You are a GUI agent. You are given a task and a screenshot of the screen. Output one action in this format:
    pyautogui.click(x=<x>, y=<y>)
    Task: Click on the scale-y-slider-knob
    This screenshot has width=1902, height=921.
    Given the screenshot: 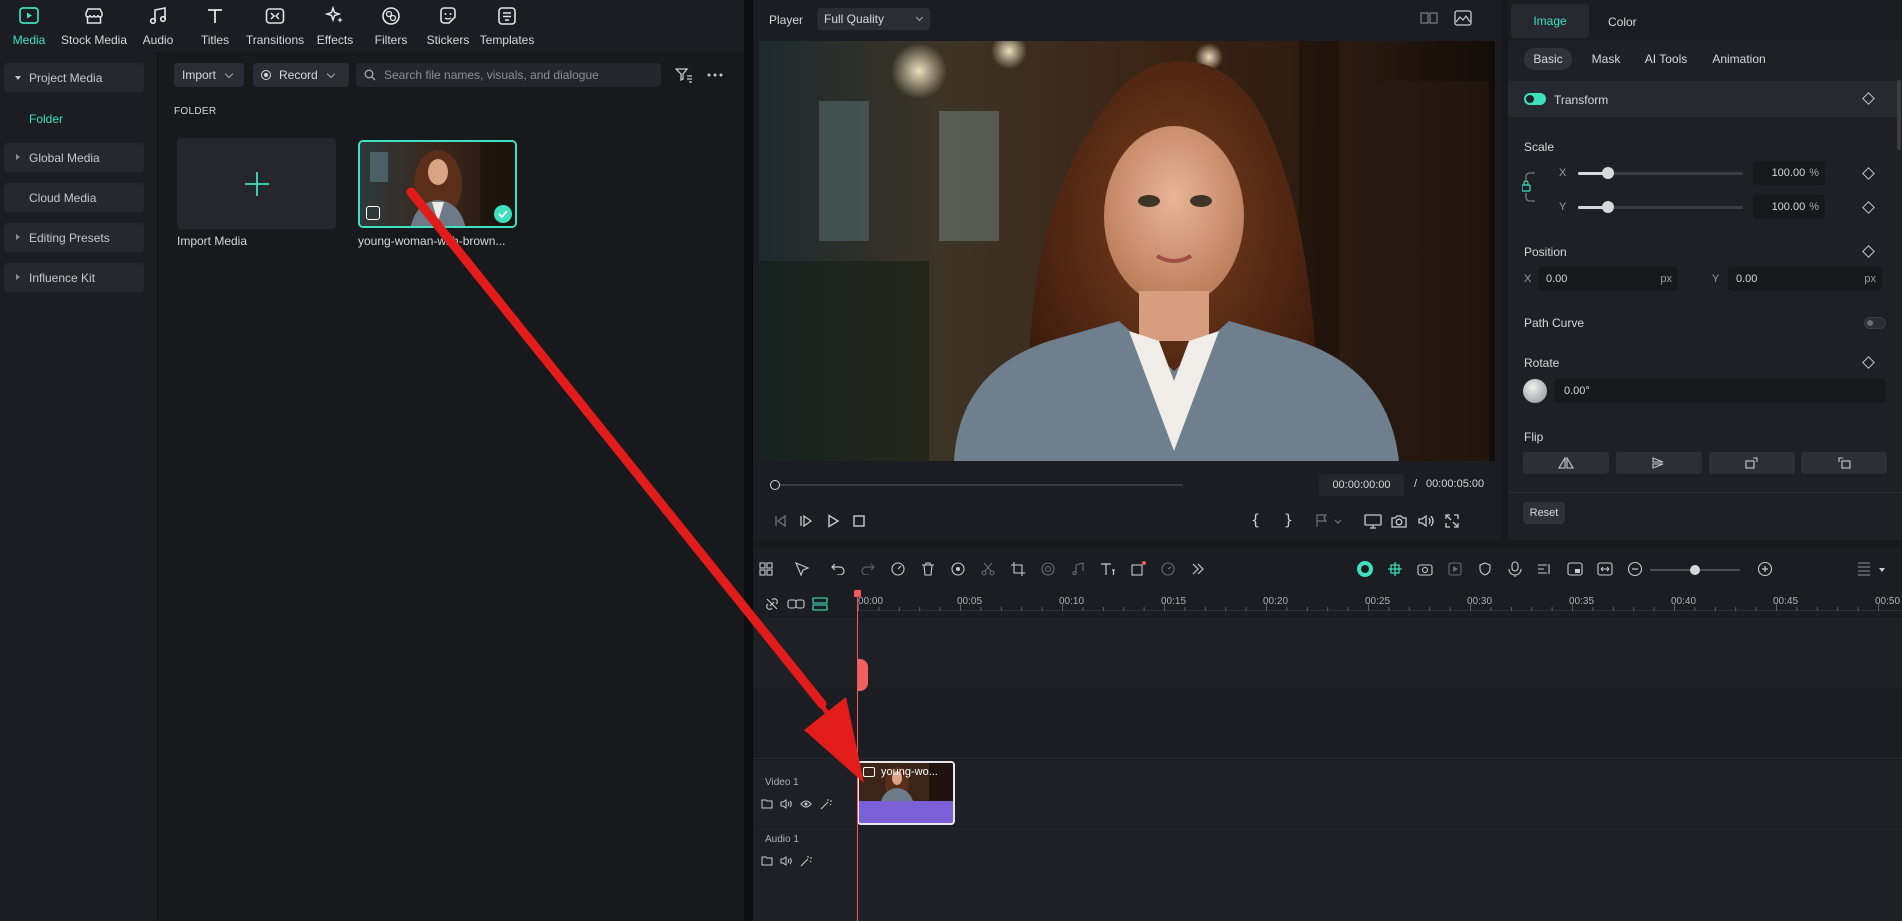 What is the action you would take?
    pyautogui.click(x=1607, y=207)
    